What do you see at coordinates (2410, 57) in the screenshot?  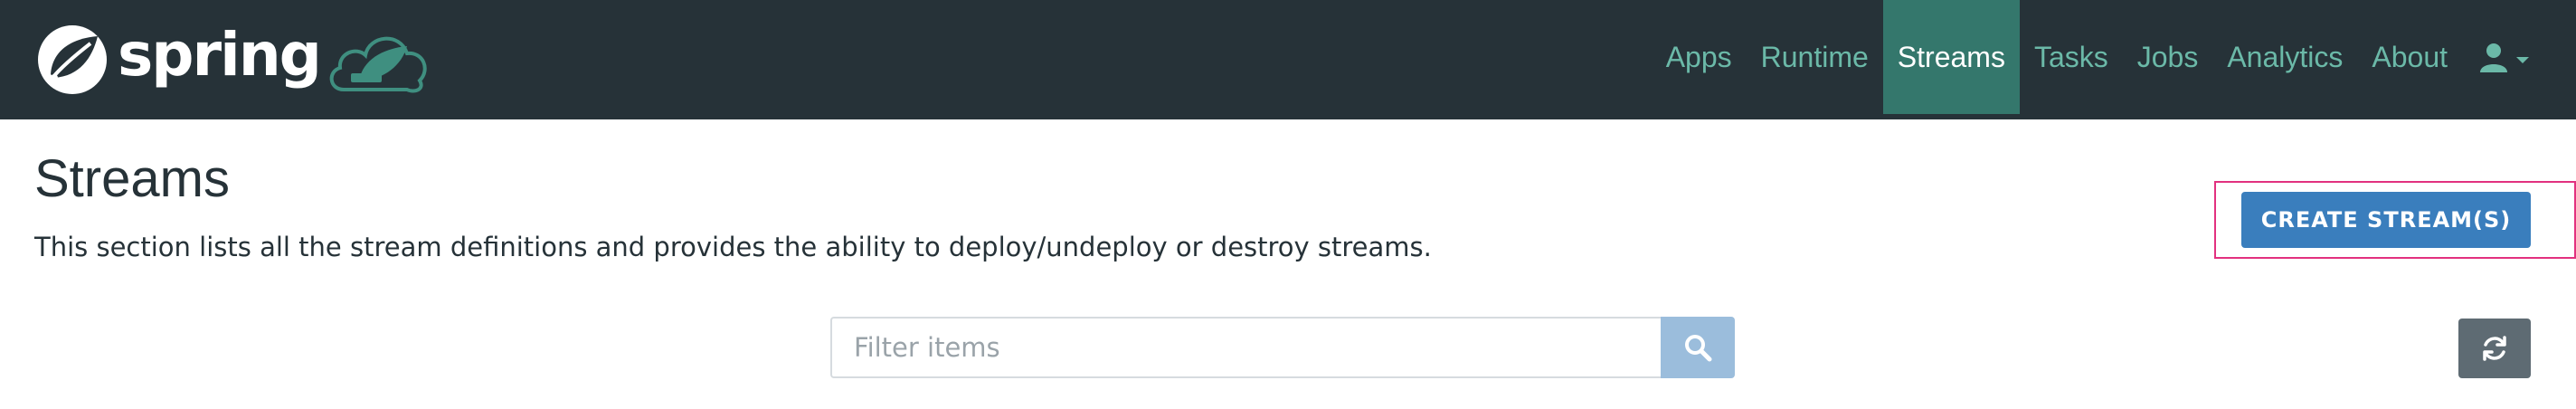 I see `nav-item-about: About` at bounding box center [2410, 57].